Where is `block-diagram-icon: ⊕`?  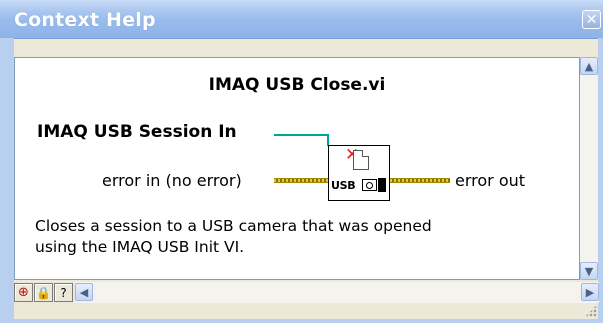
block-diagram-icon: ⊕ is located at coordinates (23, 292).